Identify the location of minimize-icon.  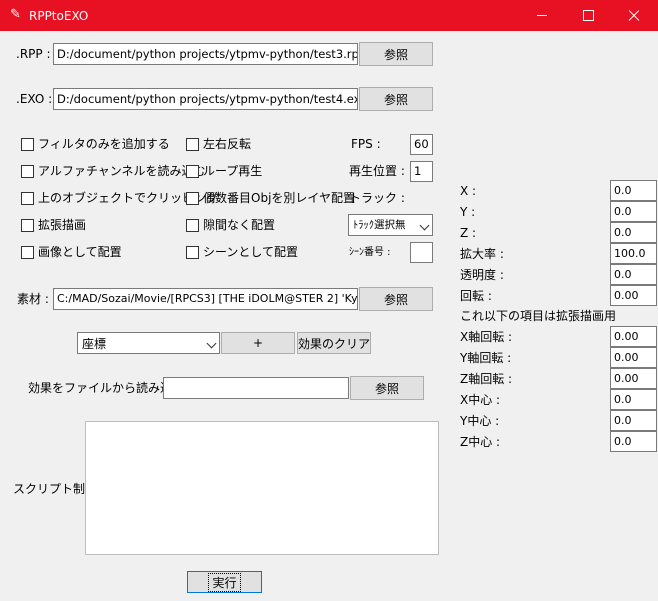
(542, 15).